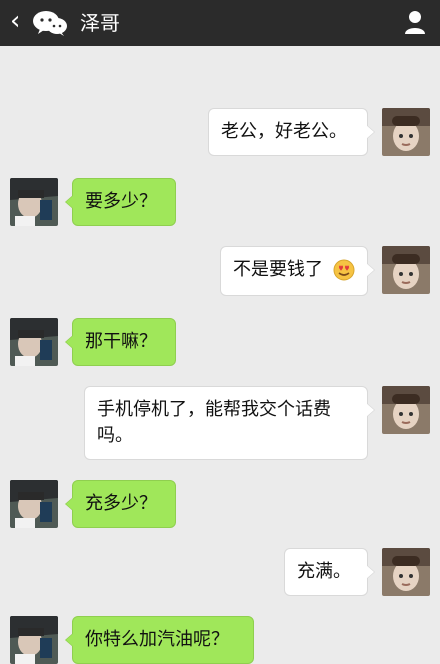 The image size is (440, 664). I want to click on outgoing-message-bubble: 不是要钱了, so click(297, 271).